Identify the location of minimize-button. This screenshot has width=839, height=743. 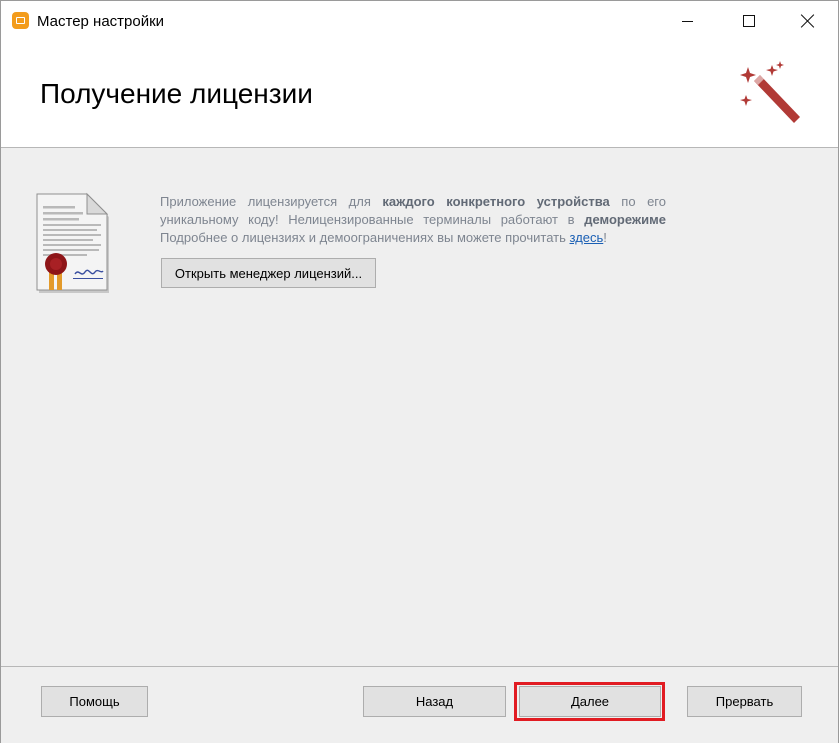
(687, 21).